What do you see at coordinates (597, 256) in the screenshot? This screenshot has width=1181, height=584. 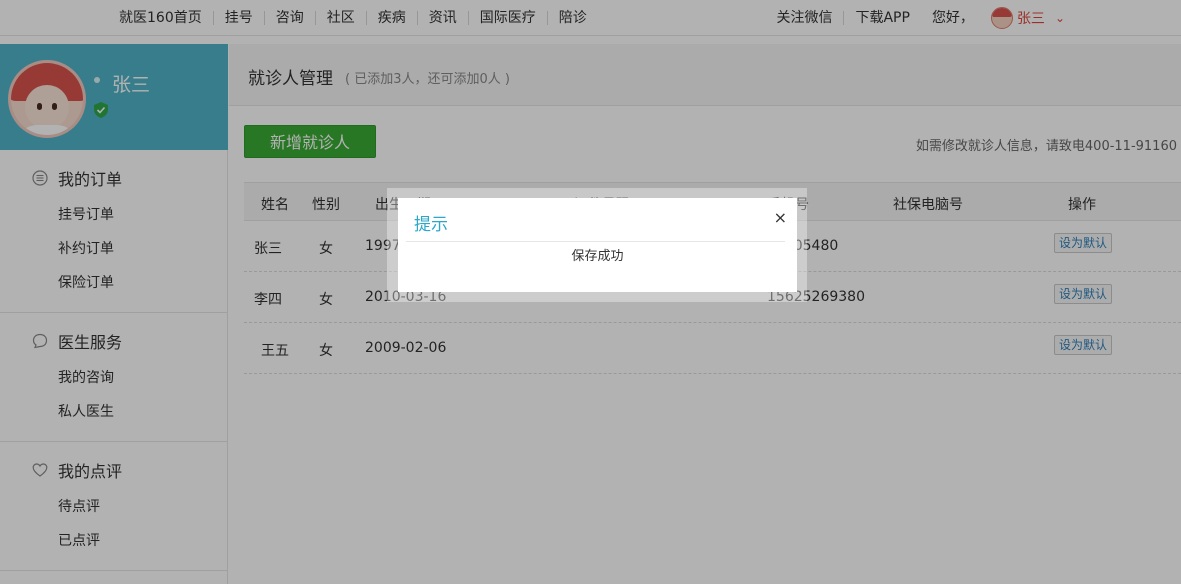 I see `dialog-message: 保存成功` at bounding box center [597, 256].